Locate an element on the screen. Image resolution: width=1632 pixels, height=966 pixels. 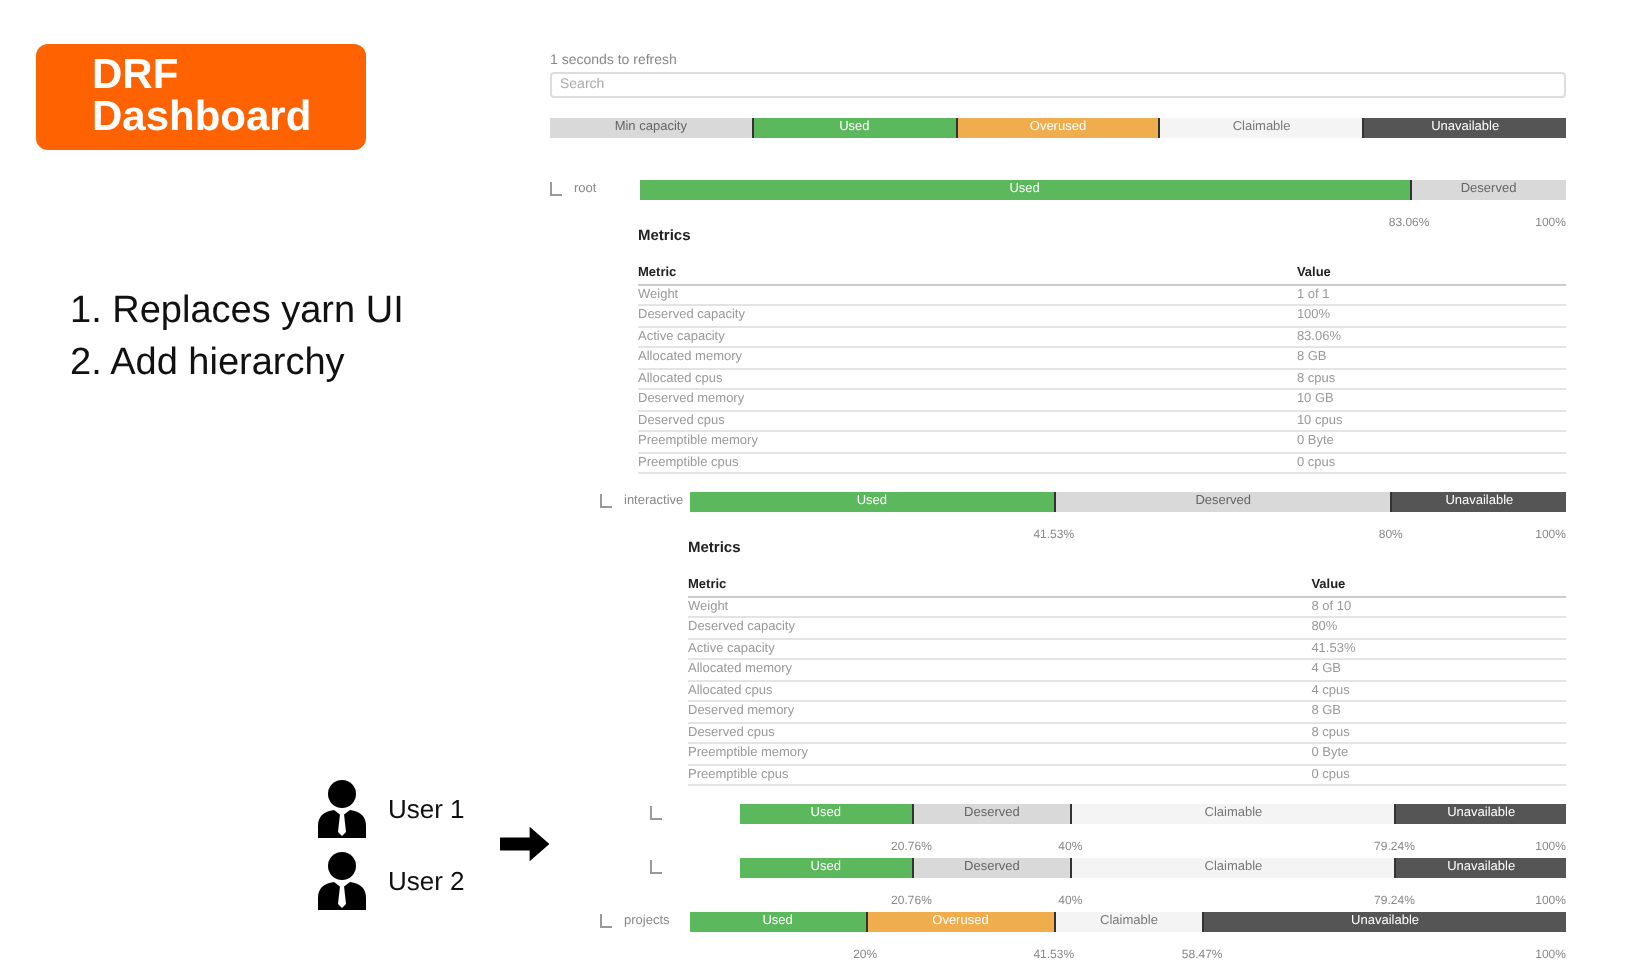
bullet-point: 2. Add hierarchy is located at coordinates (208, 364).